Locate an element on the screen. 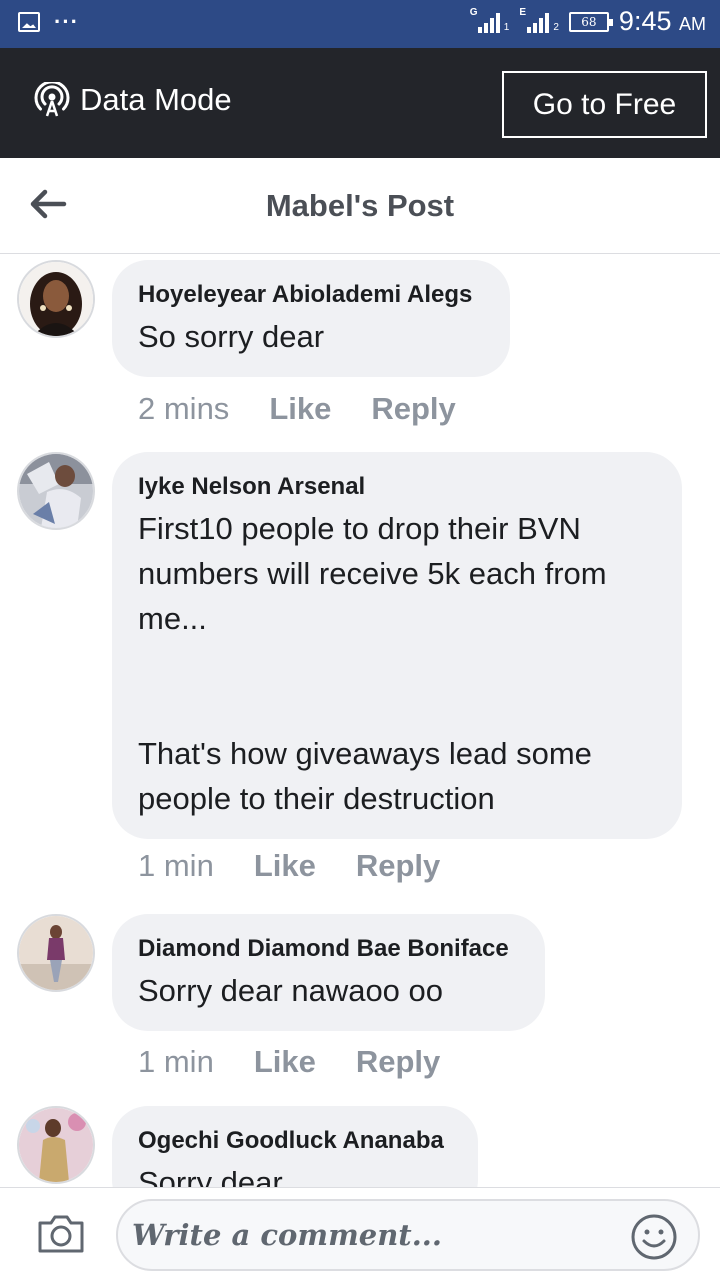 The image size is (720, 1280). sim-slot-2: 2 is located at coordinates (556, 27).